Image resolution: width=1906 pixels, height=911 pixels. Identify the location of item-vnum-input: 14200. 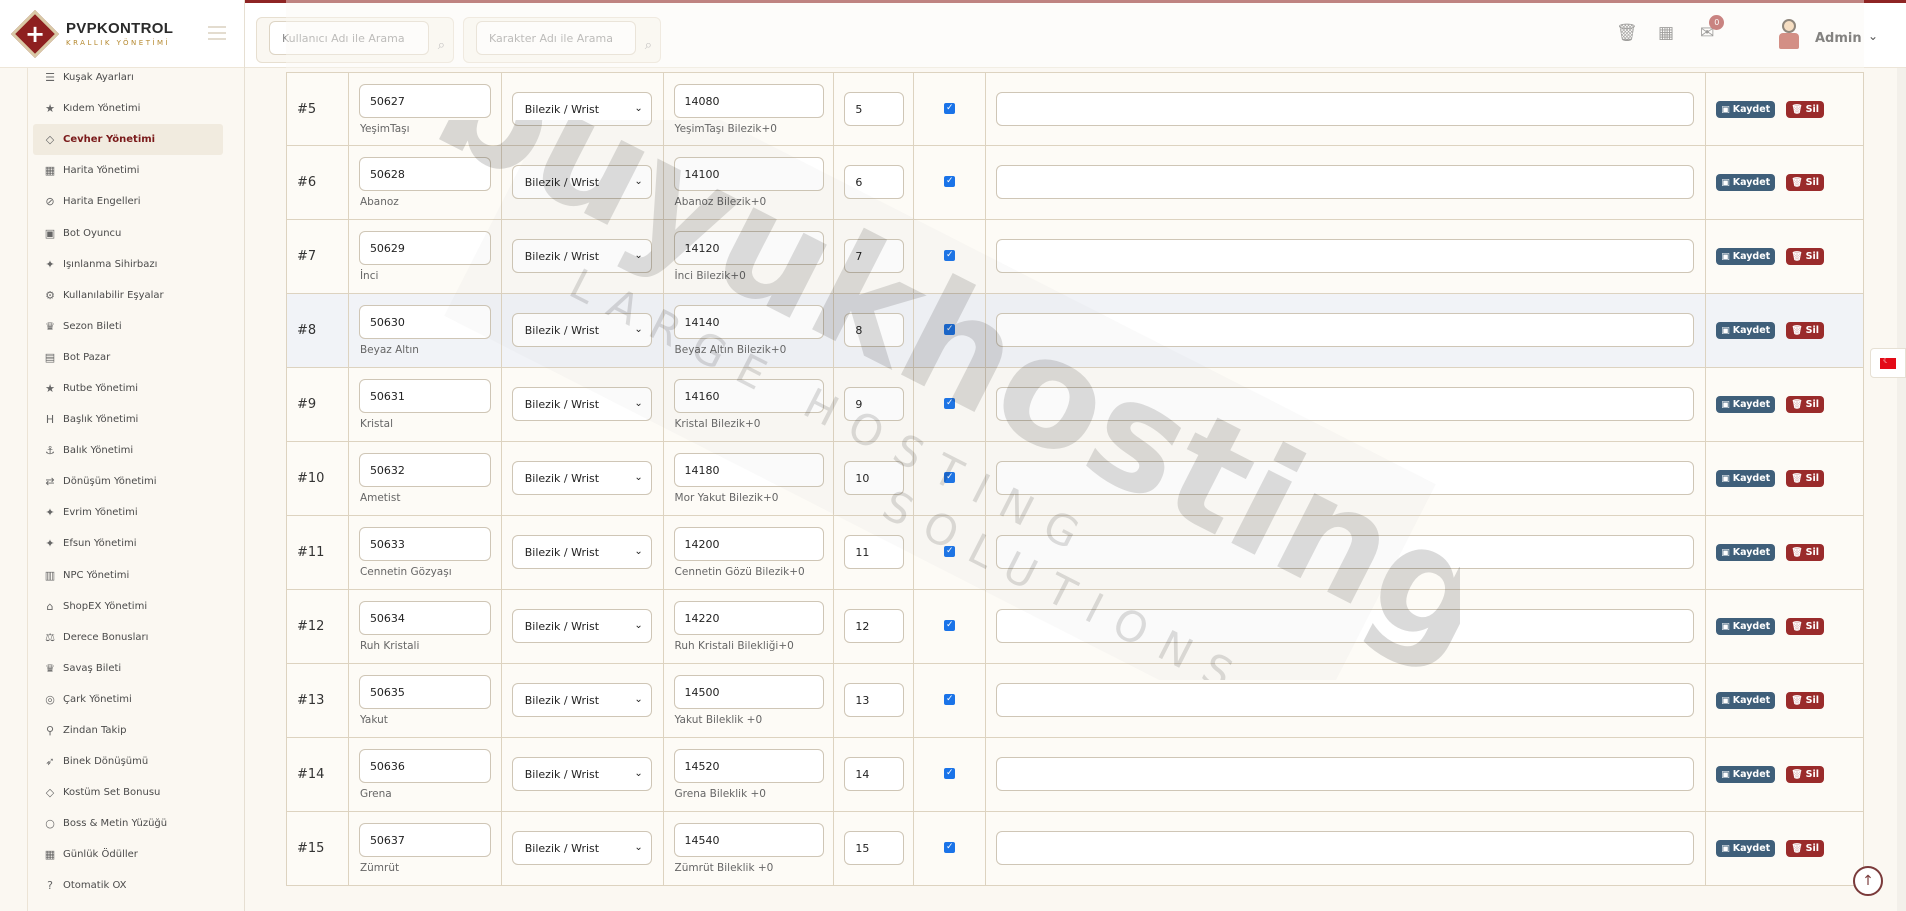
(748, 544).